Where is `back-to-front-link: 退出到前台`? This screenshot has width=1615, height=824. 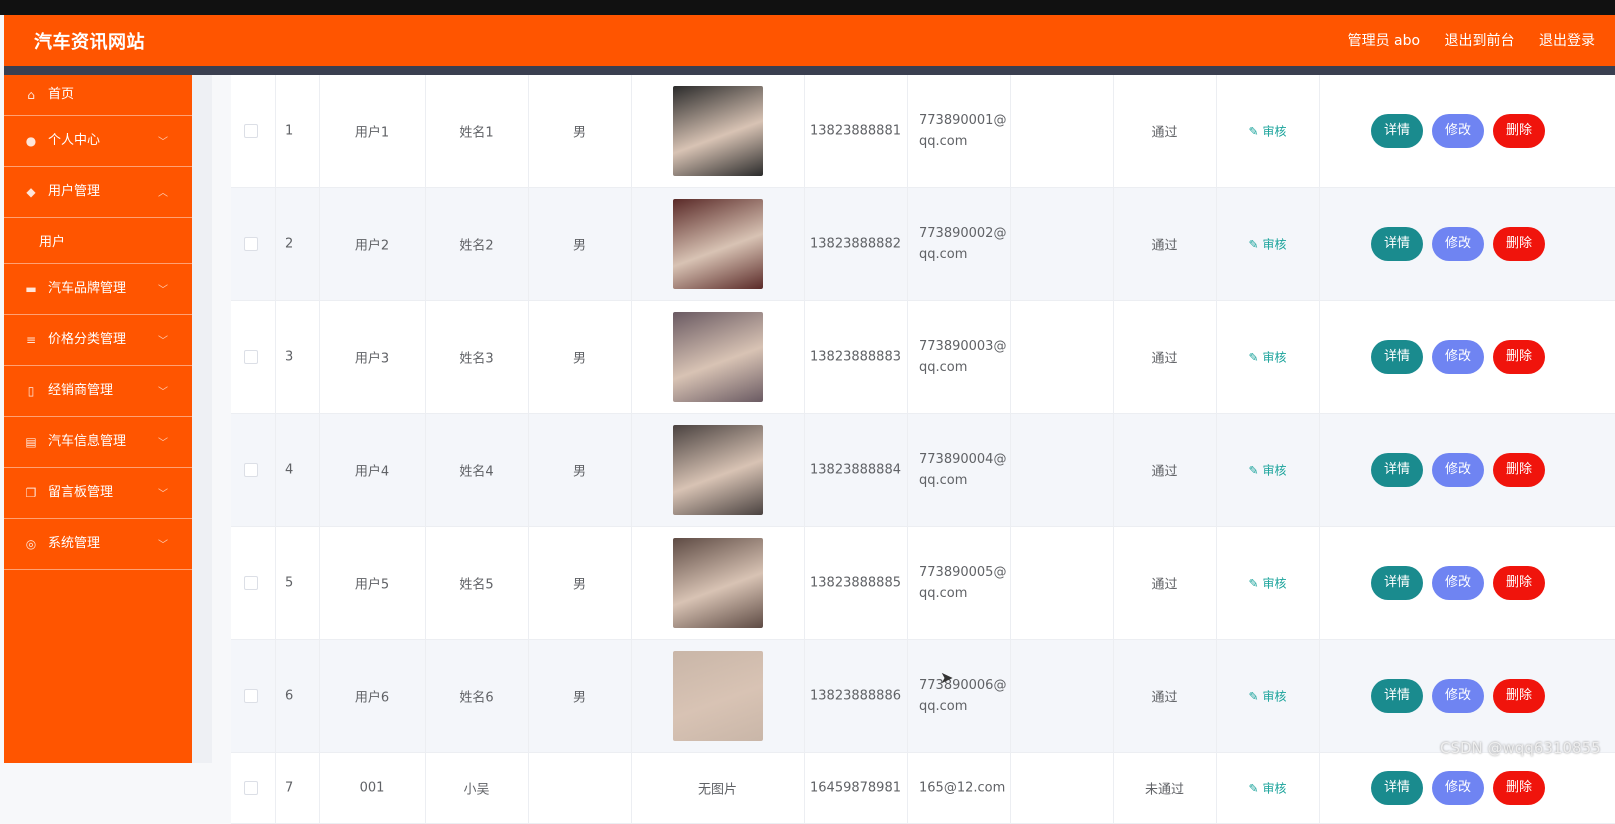 back-to-front-link: 退出到前台 is located at coordinates (1480, 41).